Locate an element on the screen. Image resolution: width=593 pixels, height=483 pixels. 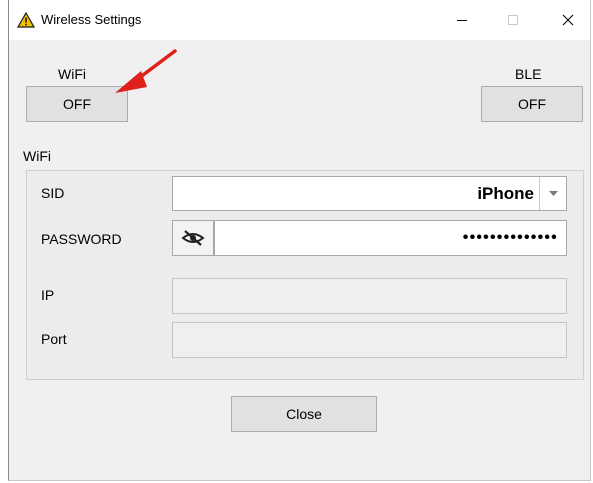
wifi-group-title: WiFi is located at coordinates (37, 156).